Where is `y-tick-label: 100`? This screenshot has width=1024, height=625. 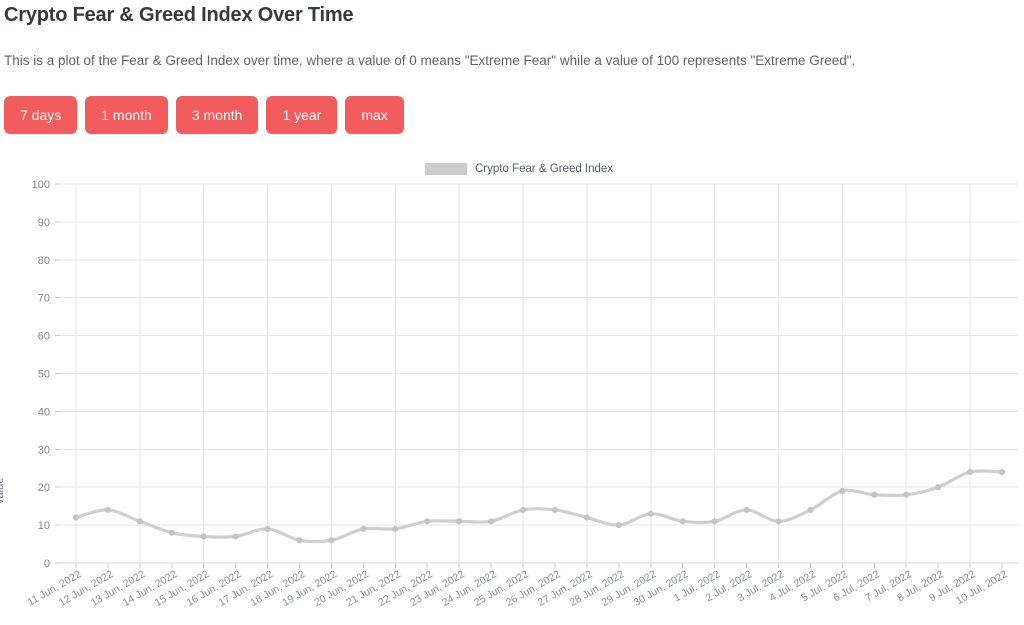
y-tick-label: 100 is located at coordinates (41, 185).